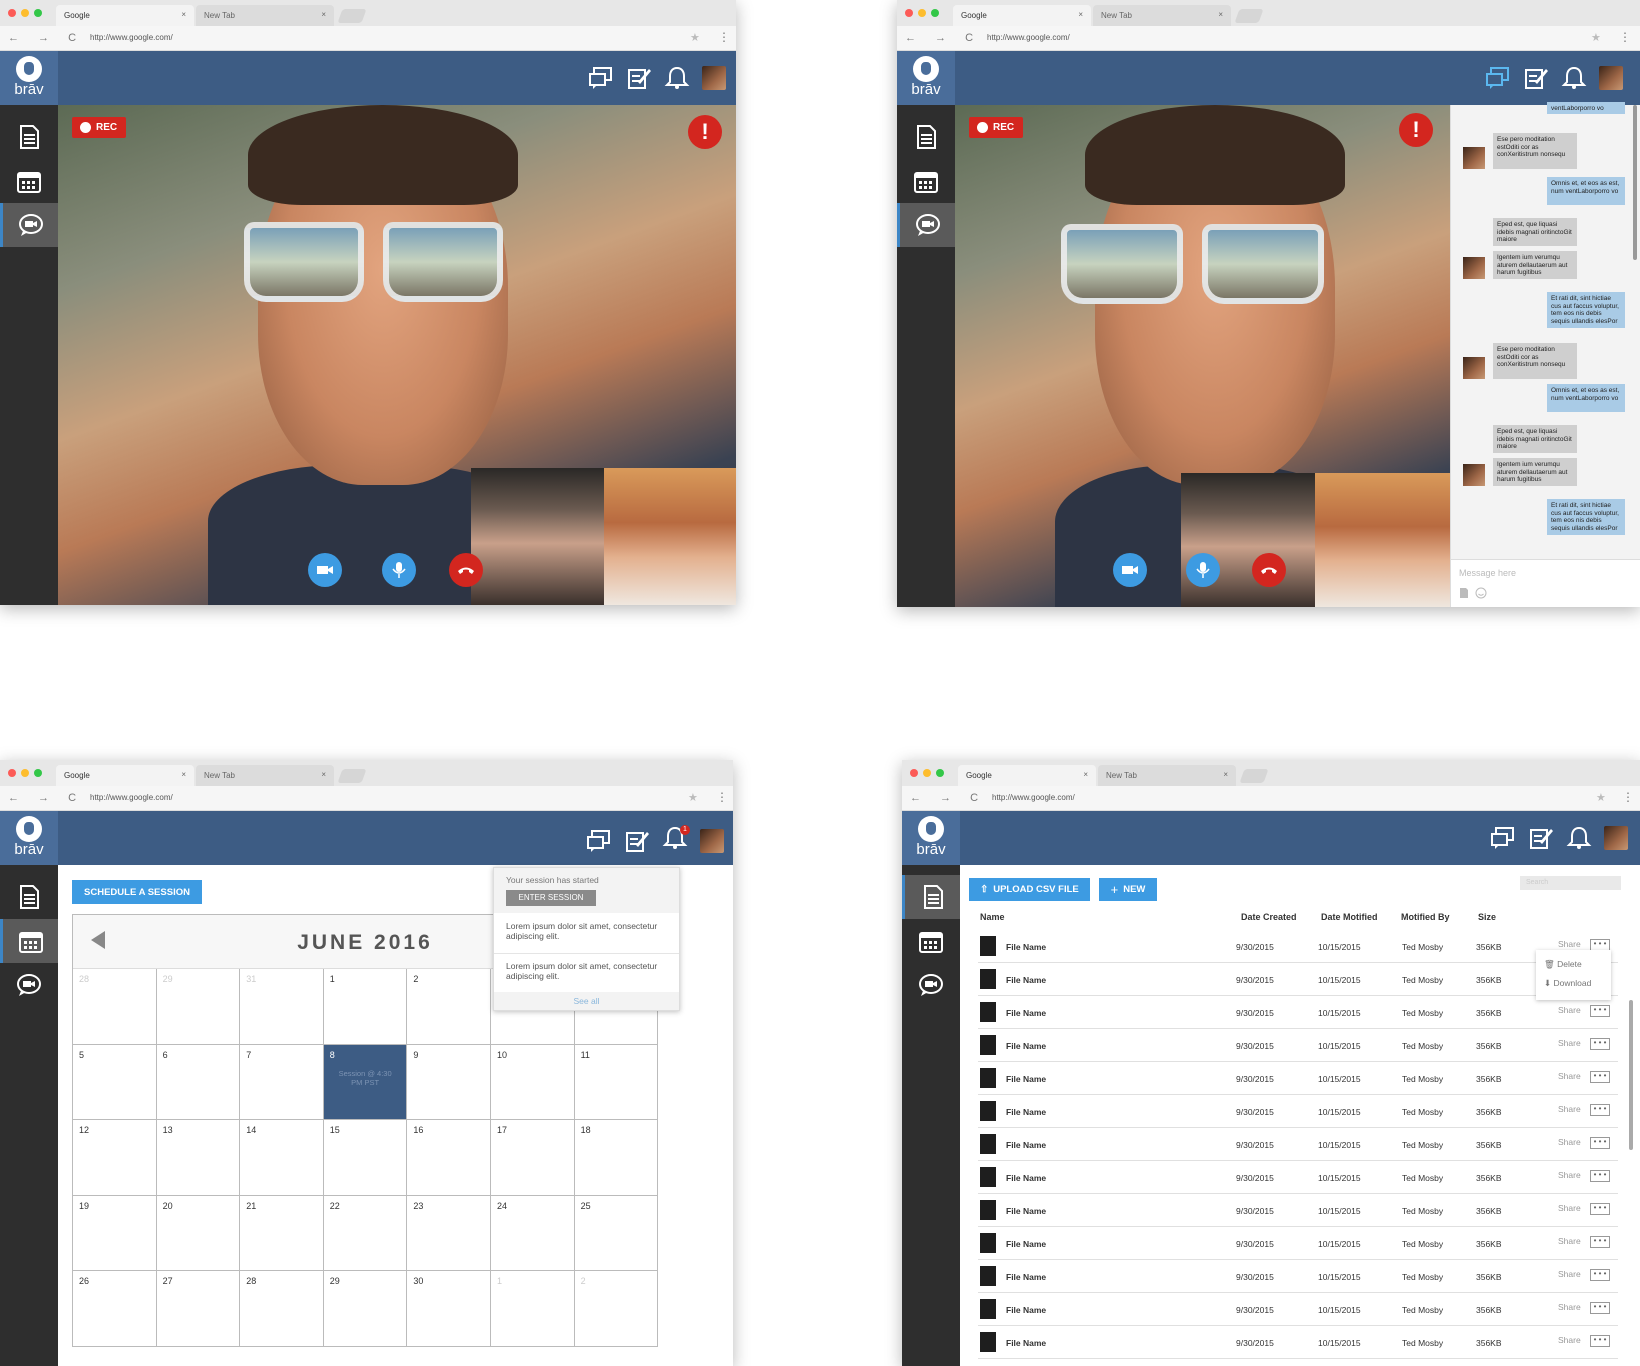 Image resolution: width=1640 pixels, height=1366 pixels. I want to click on files-scrollbar, so click(1631, 1075).